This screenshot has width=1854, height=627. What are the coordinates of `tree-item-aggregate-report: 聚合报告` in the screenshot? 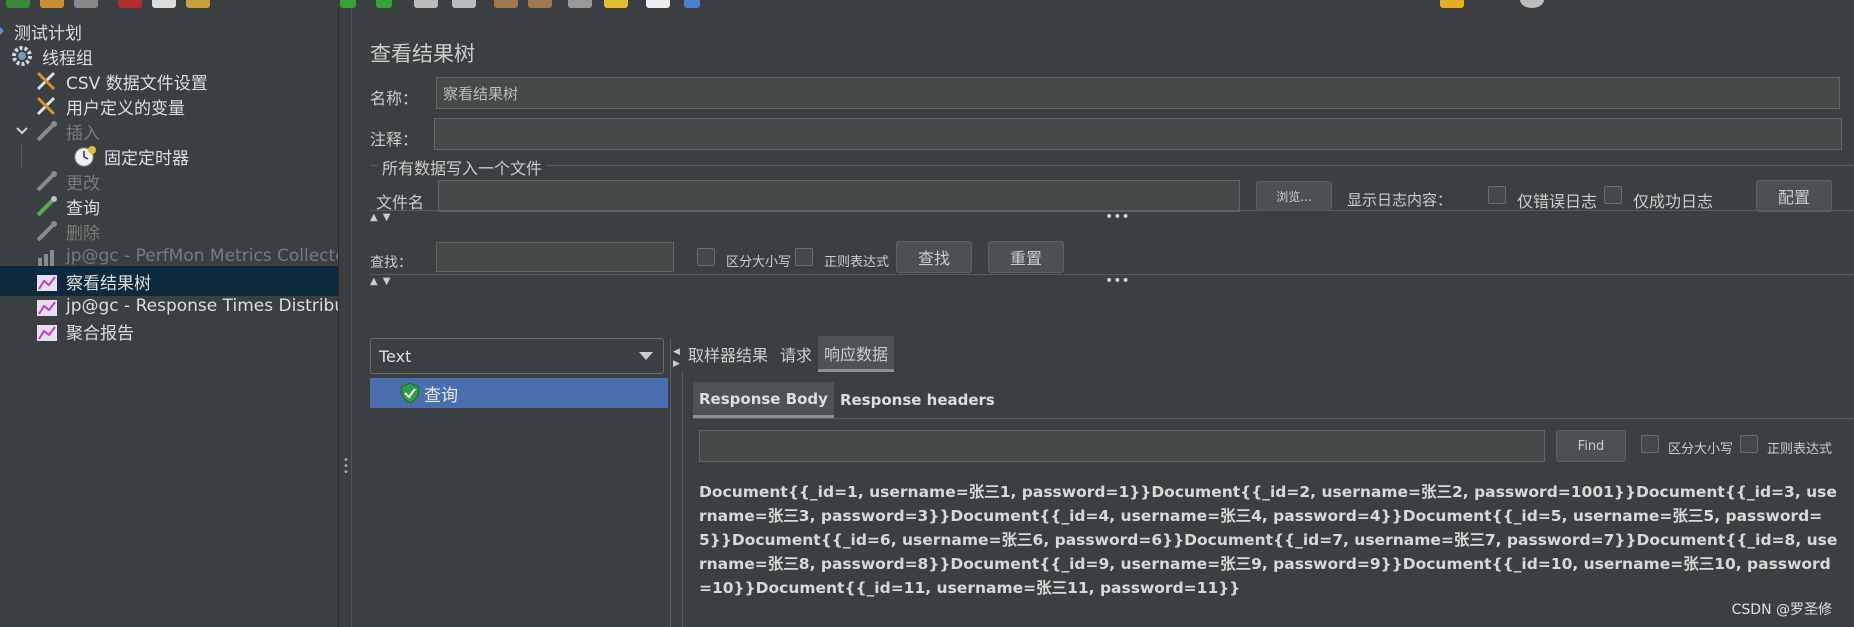 It's located at (169, 331).